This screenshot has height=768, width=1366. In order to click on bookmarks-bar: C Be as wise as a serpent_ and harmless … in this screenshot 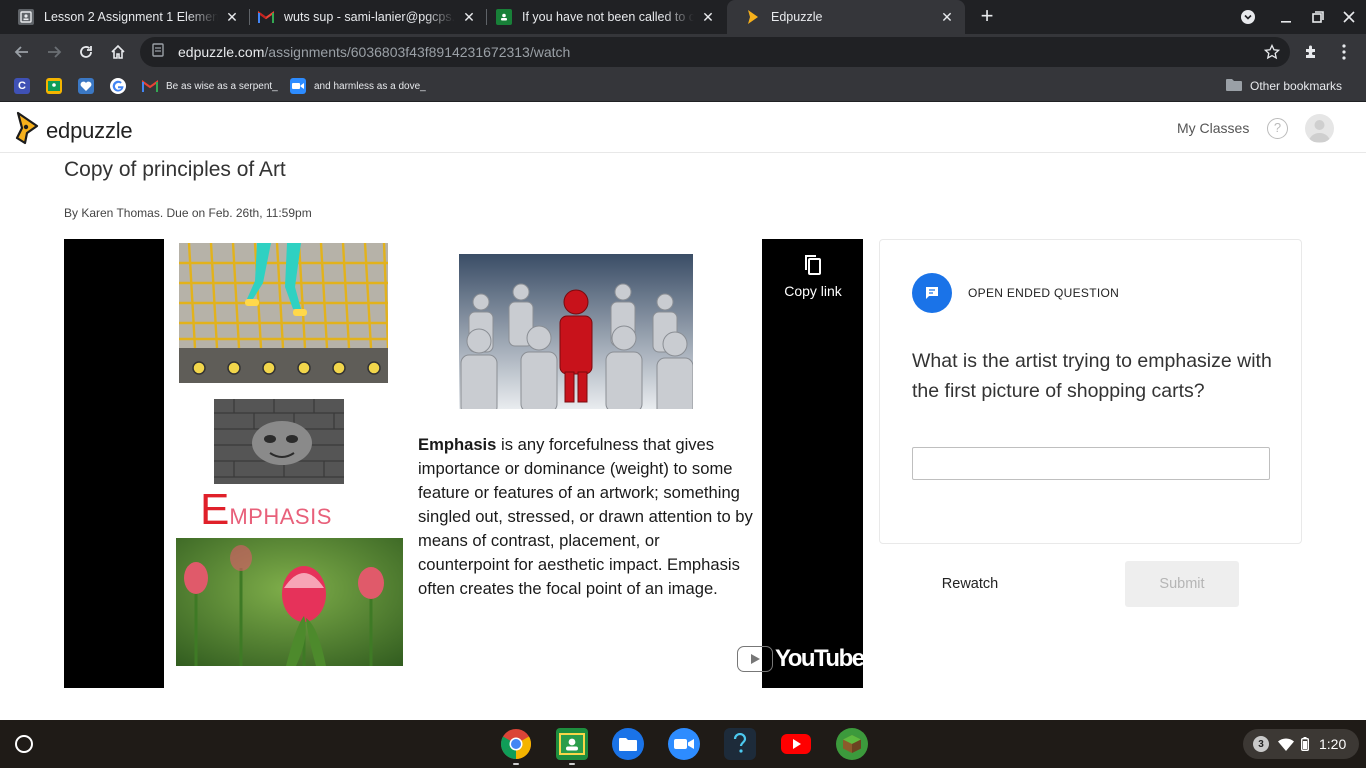, I will do `click(683, 86)`.